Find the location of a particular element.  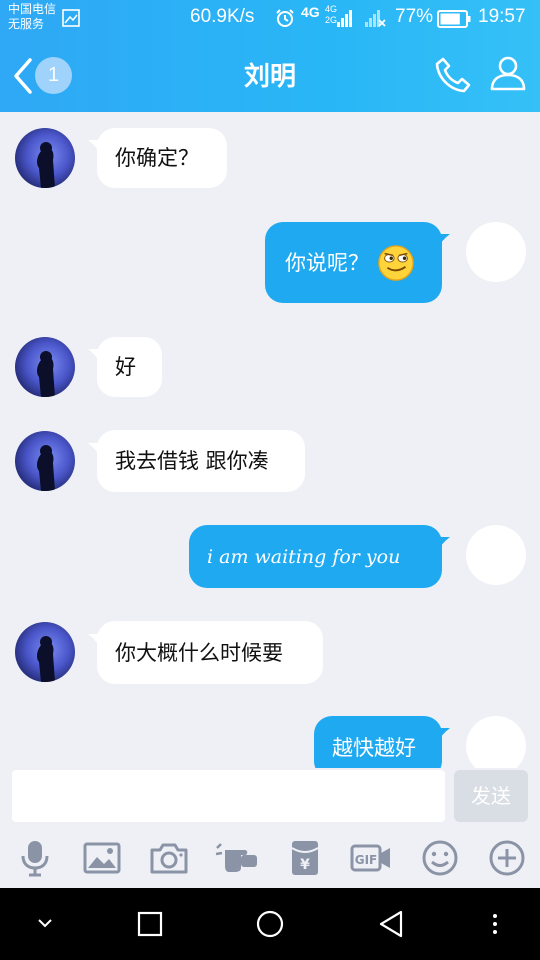

home-button is located at coordinates (270, 924).